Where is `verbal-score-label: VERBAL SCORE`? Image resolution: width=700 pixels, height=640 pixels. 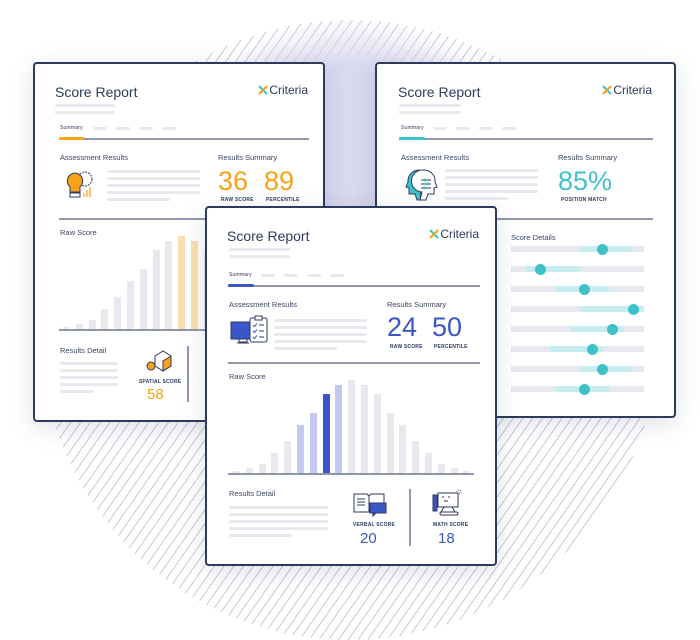
verbal-score-label: VERBAL SCORE is located at coordinates (374, 525).